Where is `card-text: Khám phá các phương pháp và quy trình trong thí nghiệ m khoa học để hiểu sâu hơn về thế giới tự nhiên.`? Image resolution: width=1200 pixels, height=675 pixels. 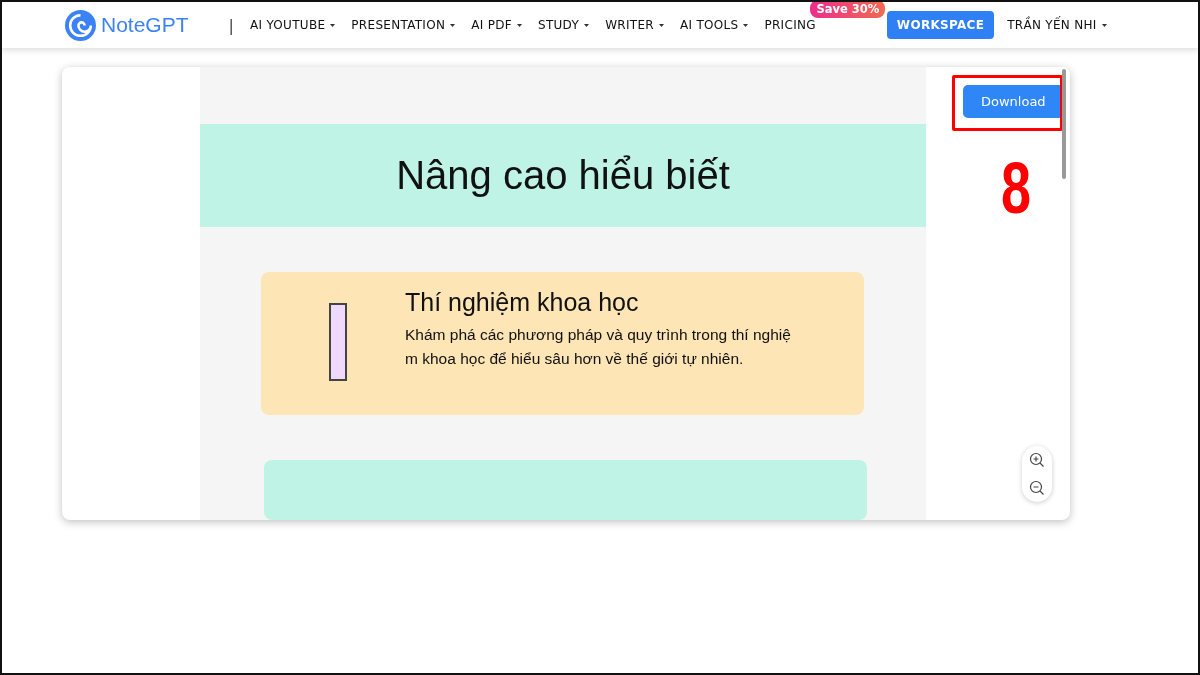
card-text: Khám phá các phương pháp và quy trình trong thí nghiệ m khoa học để hiểu sâu hơn về thế giới tự nhiên. is located at coordinates (598, 347).